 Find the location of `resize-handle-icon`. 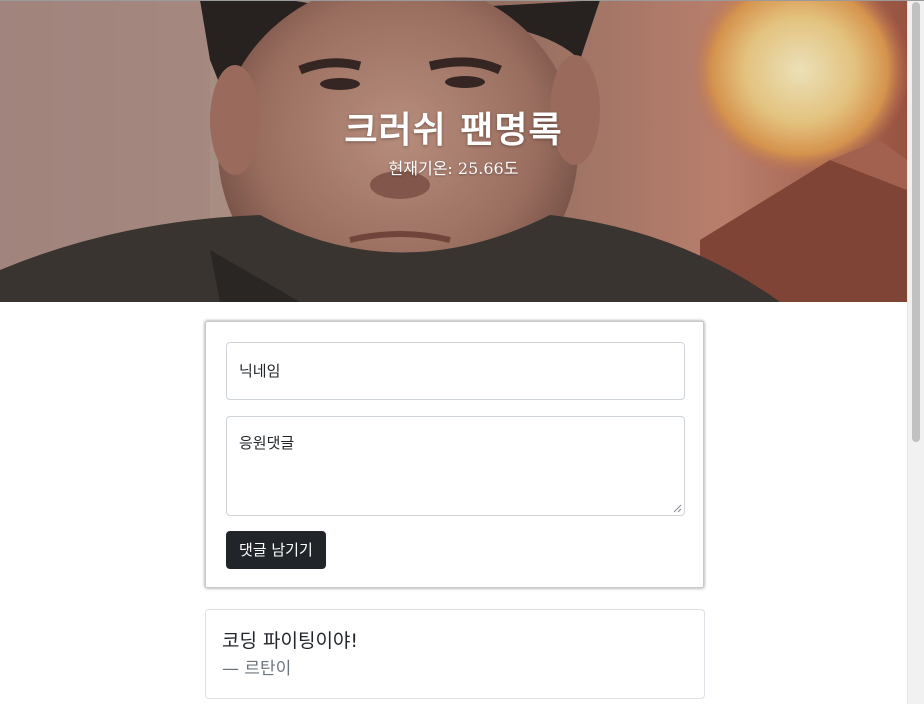

resize-handle-icon is located at coordinates (677, 508).